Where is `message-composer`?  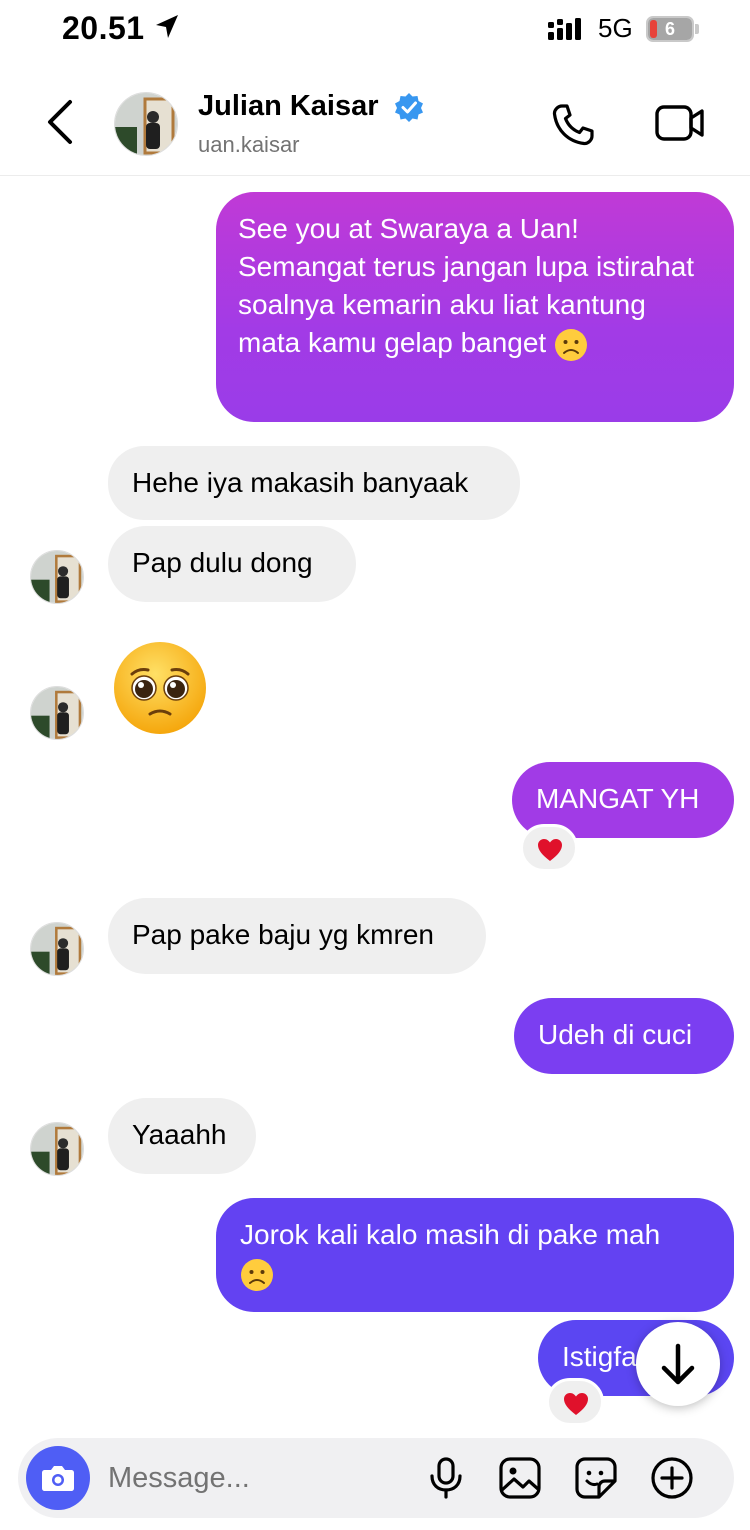 message-composer is located at coordinates (376, 1478).